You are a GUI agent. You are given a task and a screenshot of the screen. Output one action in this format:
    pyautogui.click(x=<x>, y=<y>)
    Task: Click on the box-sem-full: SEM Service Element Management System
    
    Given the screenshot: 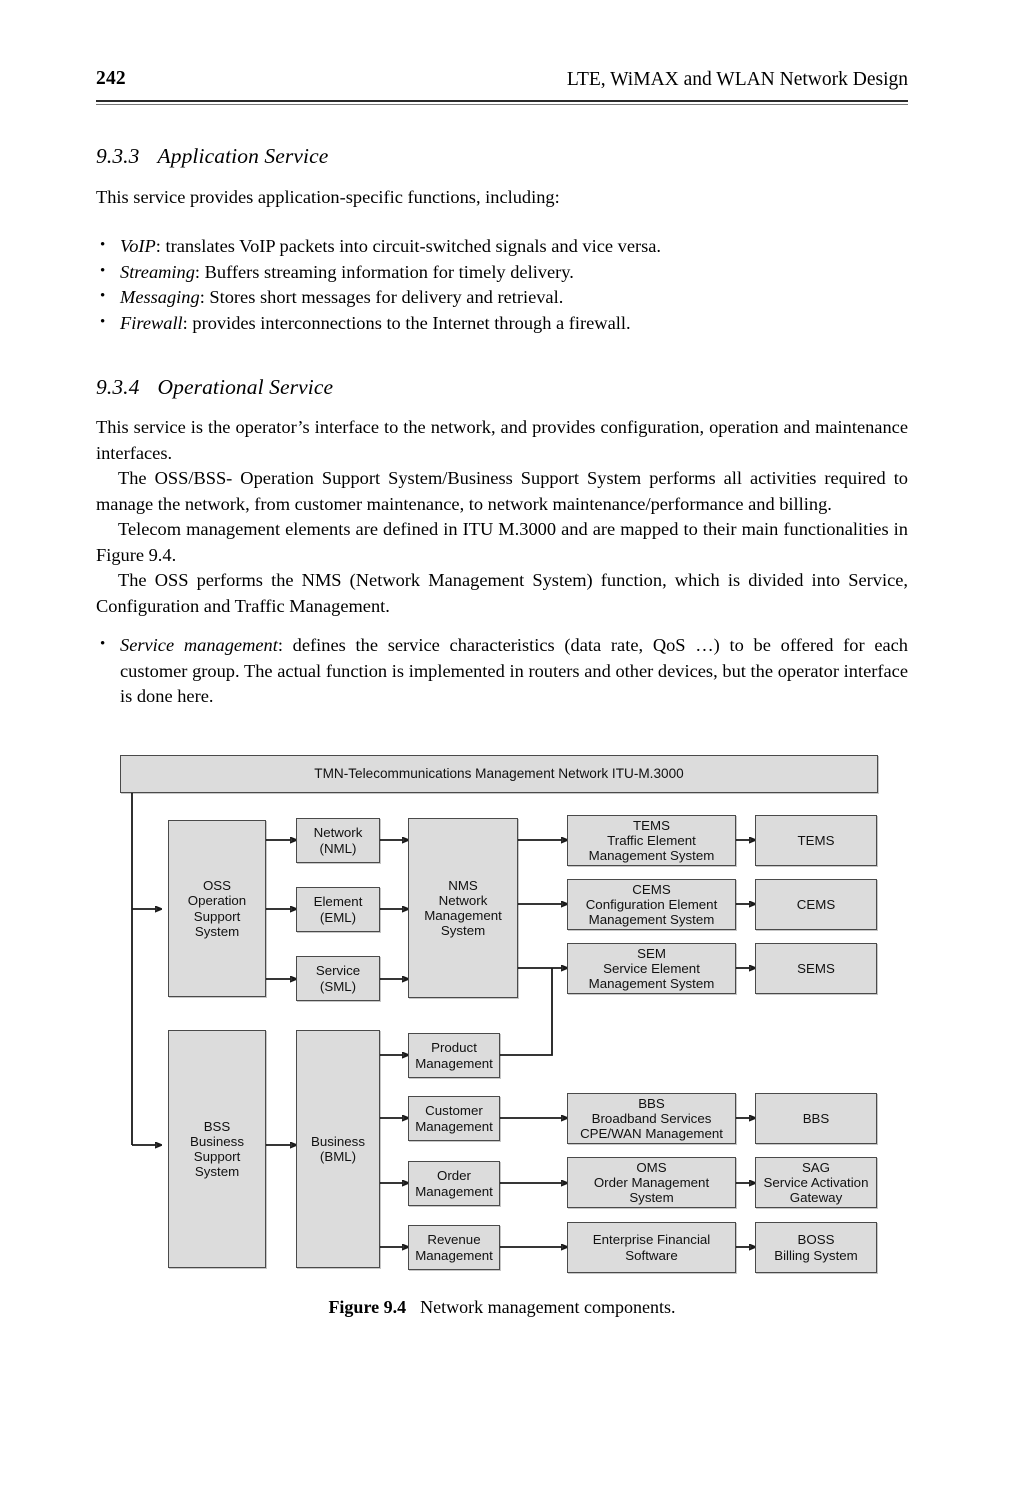 What is the action you would take?
    pyautogui.click(x=651, y=968)
    